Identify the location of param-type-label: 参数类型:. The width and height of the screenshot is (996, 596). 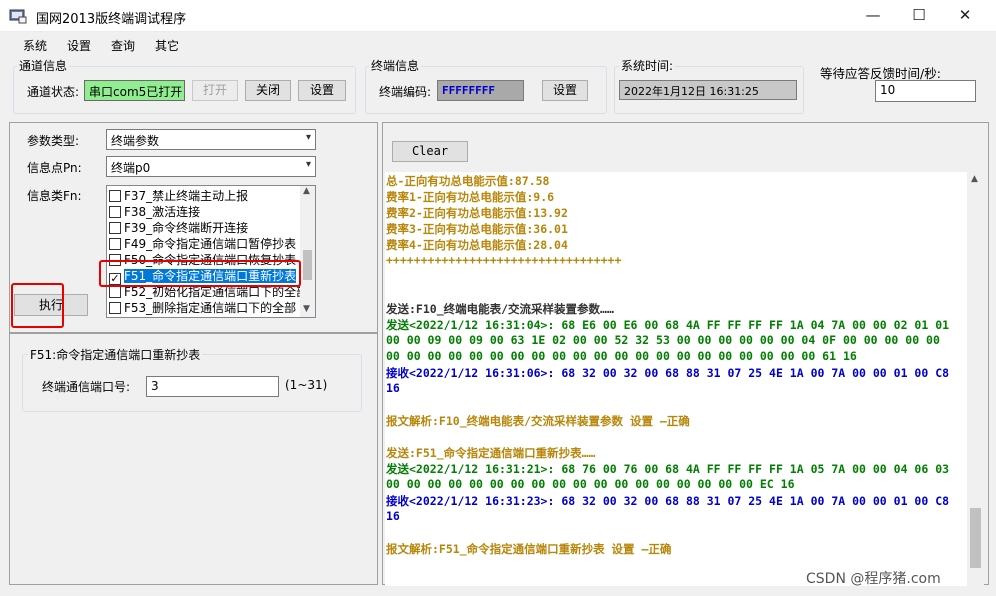
(53, 141).